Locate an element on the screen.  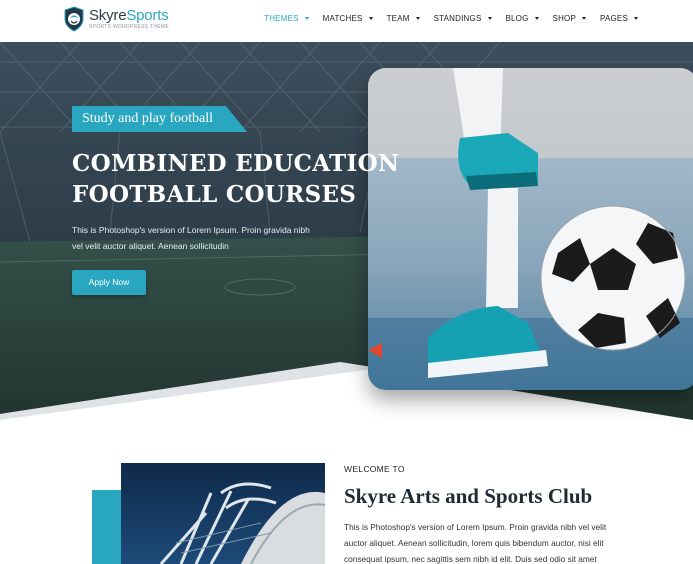
hero-title: COMBINED EDUCATION FOOTBALL COURSES is located at coordinates (236, 179).